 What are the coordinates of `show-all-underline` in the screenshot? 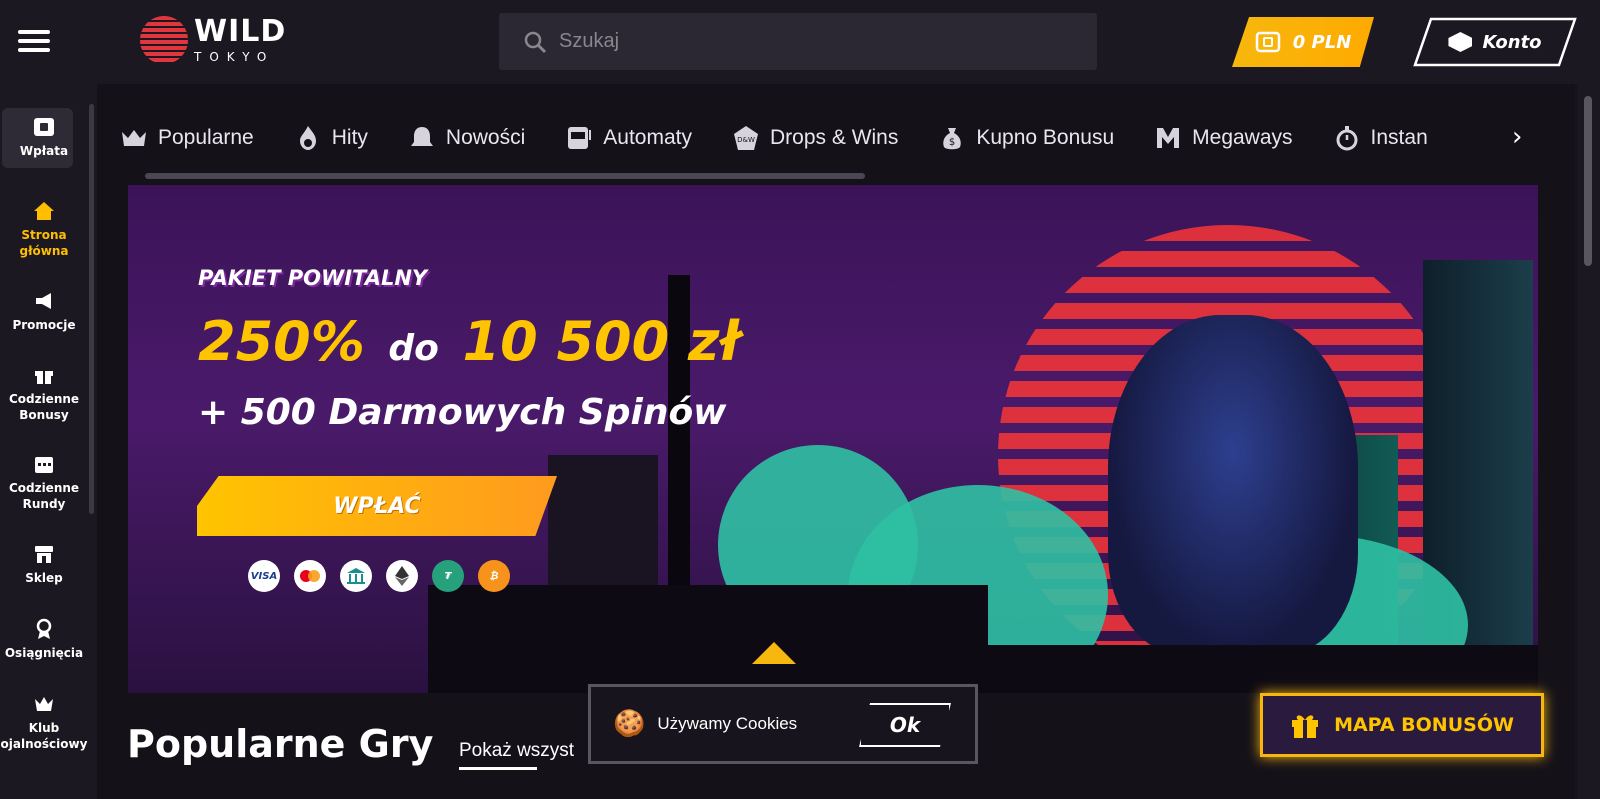 It's located at (498, 768).